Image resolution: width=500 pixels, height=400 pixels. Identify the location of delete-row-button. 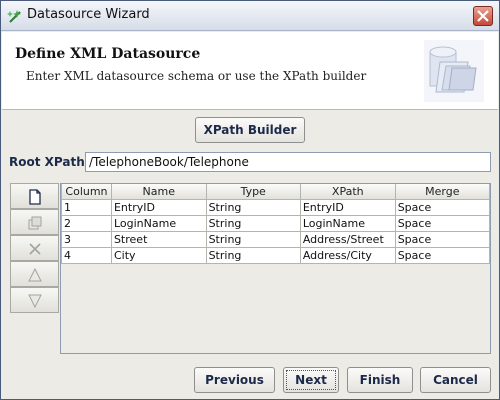
(34, 248).